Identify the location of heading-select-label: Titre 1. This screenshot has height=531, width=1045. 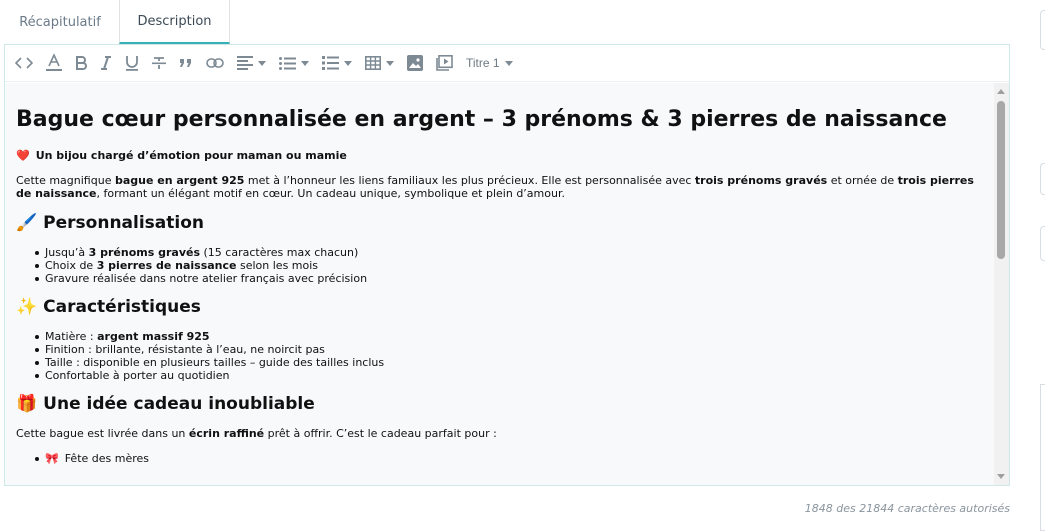
(483, 63).